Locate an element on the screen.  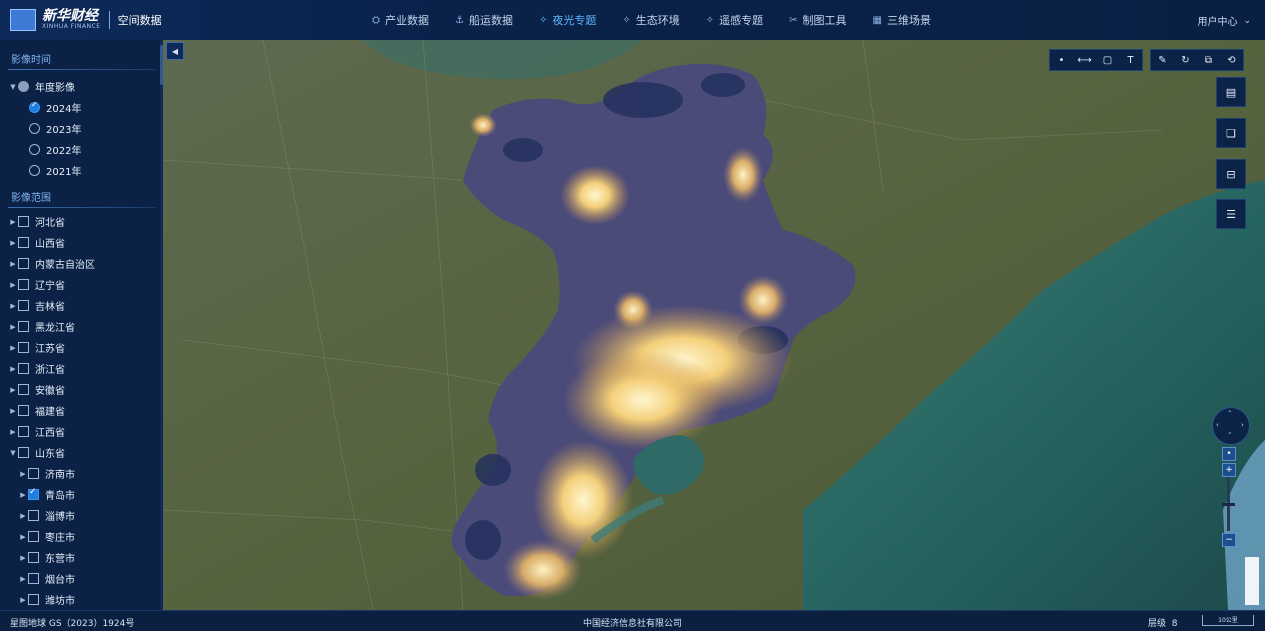
logo: 新华财经 XINHUA FINANCE 空间数据 is located at coordinates (86, 20).